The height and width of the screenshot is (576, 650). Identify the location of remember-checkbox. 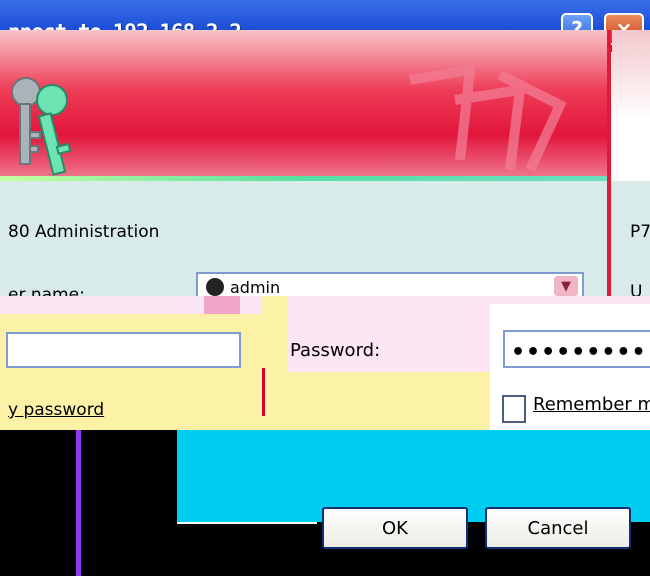
(514, 409).